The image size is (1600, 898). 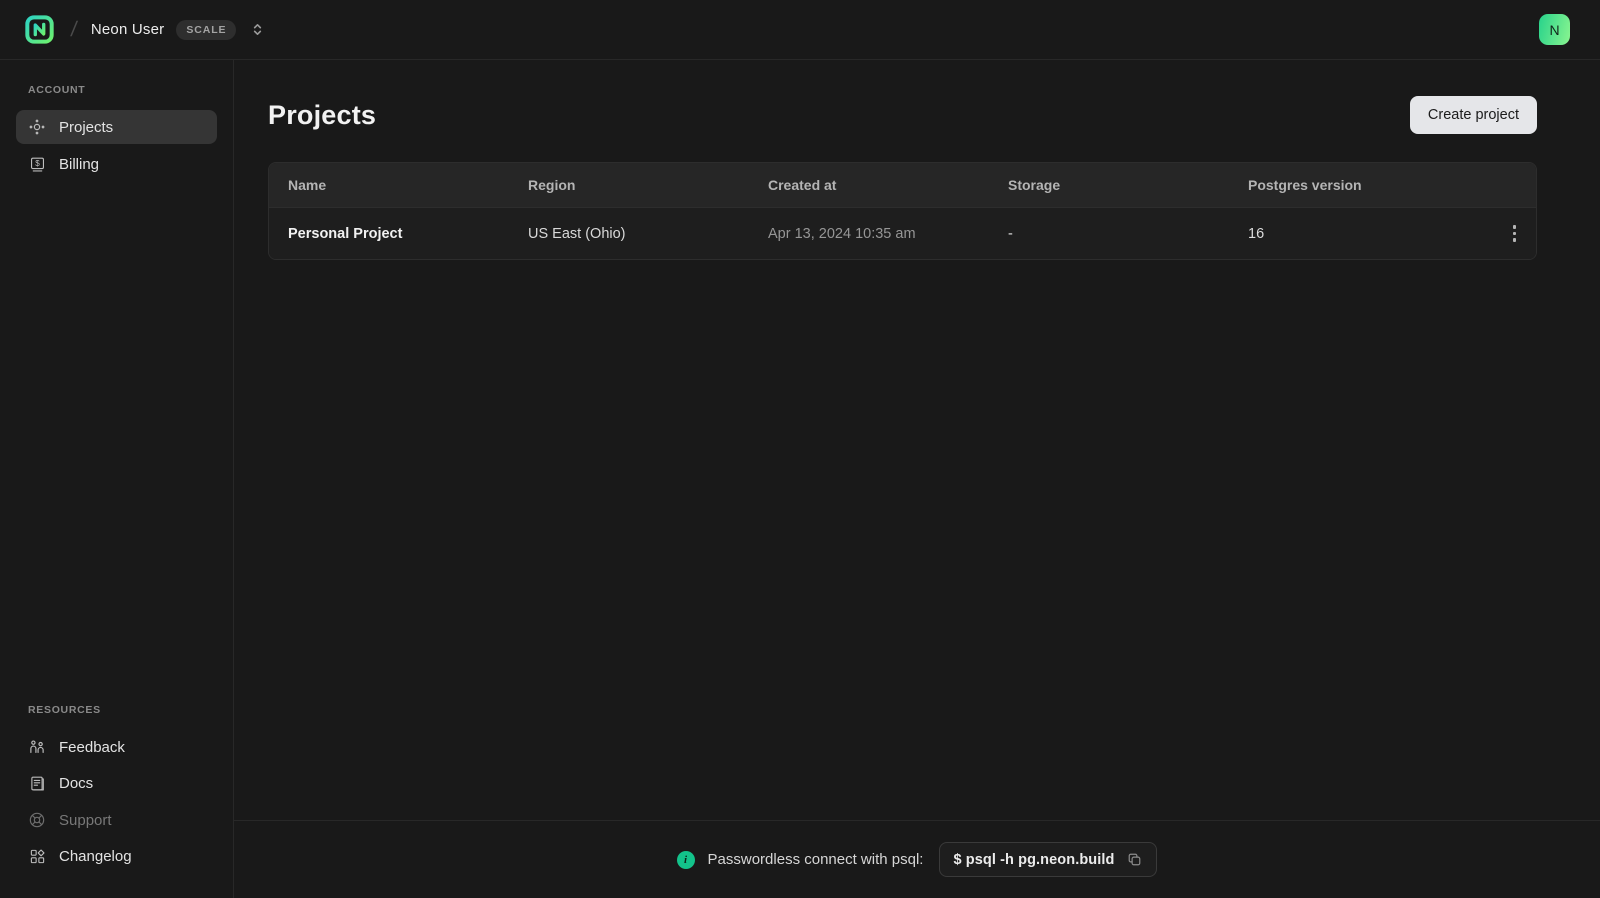 I want to click on billing-icon: $, so click(x=37, y=164).